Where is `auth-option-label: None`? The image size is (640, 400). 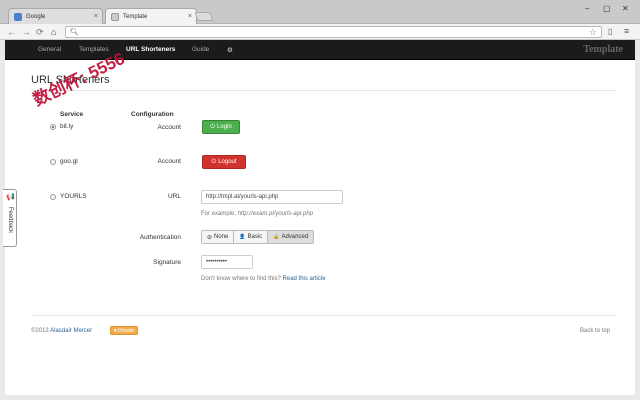
auth-option-label: None is located at coordinates (221, 237).